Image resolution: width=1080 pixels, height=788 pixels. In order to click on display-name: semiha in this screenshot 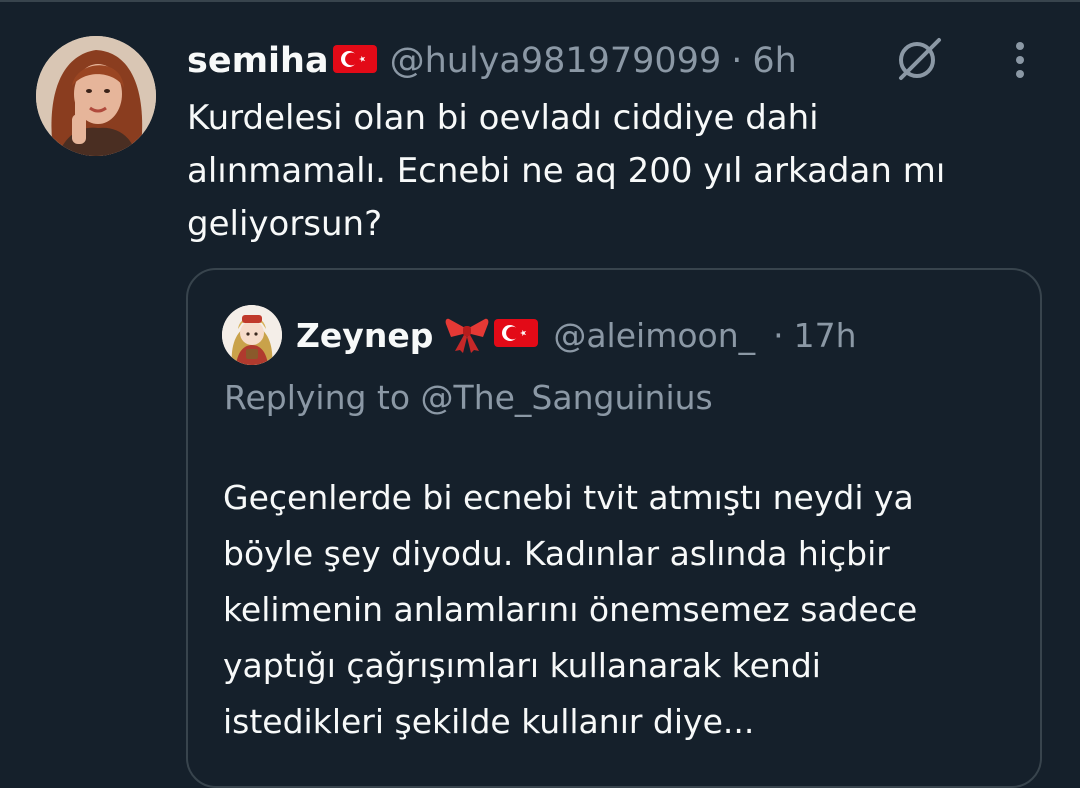, I will do `click(258, 61)`.